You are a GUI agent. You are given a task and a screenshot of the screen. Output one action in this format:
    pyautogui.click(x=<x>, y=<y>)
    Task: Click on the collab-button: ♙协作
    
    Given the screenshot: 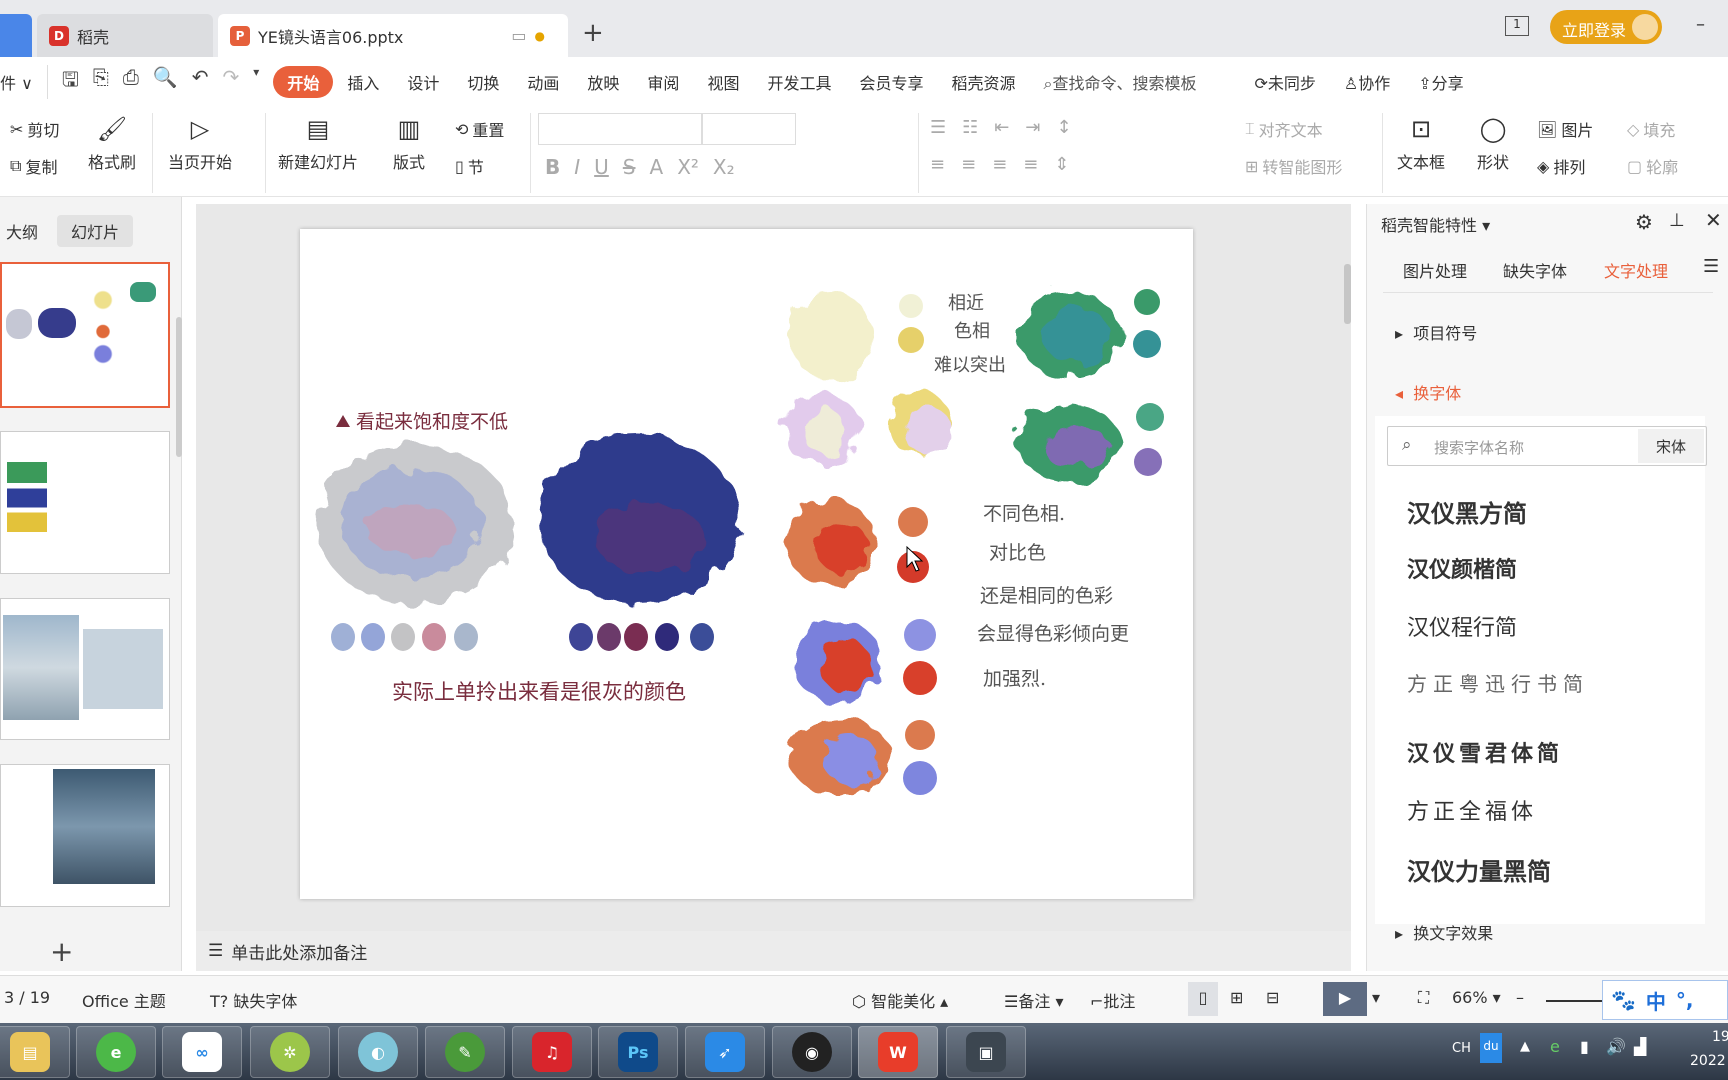 What is the action you would take?
    pyautogui.click(x=1367, y=82)
    